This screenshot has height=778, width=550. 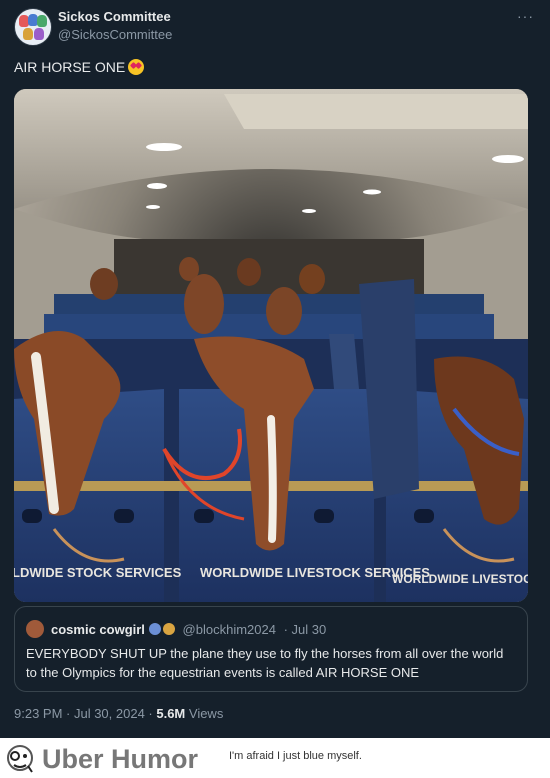 I want to click on tweet-text-body: AIR HORSE ONE, so click(x=70, y=67).